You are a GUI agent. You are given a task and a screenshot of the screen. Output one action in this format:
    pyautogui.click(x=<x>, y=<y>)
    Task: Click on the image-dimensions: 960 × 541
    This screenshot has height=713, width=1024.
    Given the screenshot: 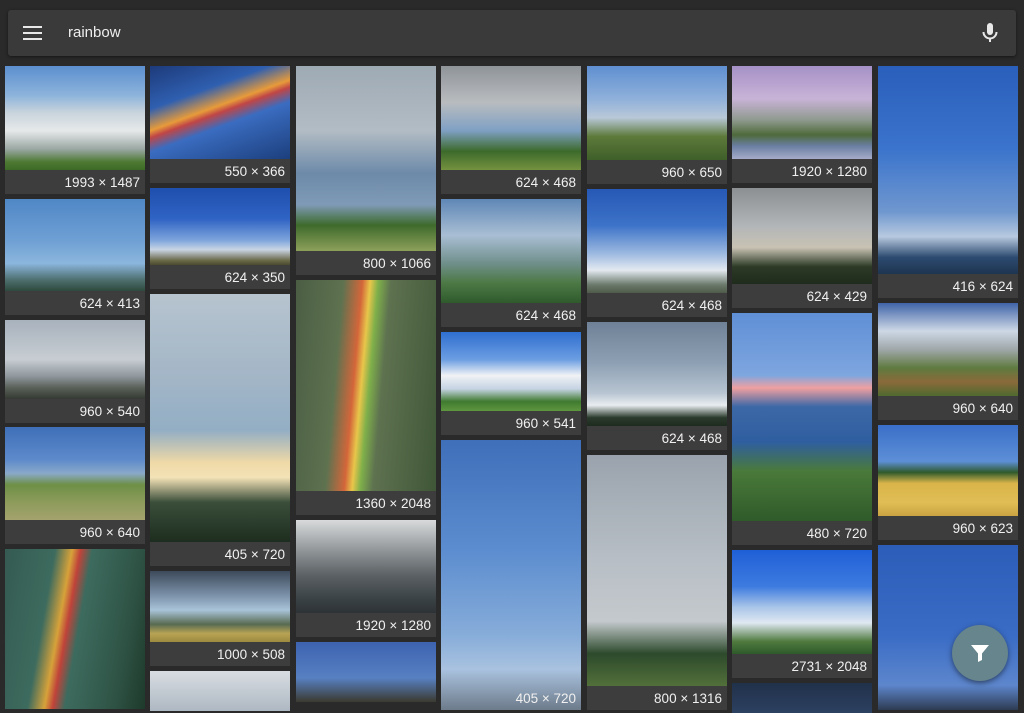 What is the action you would take?
    pyautogui.click(x=545, y=423)
    